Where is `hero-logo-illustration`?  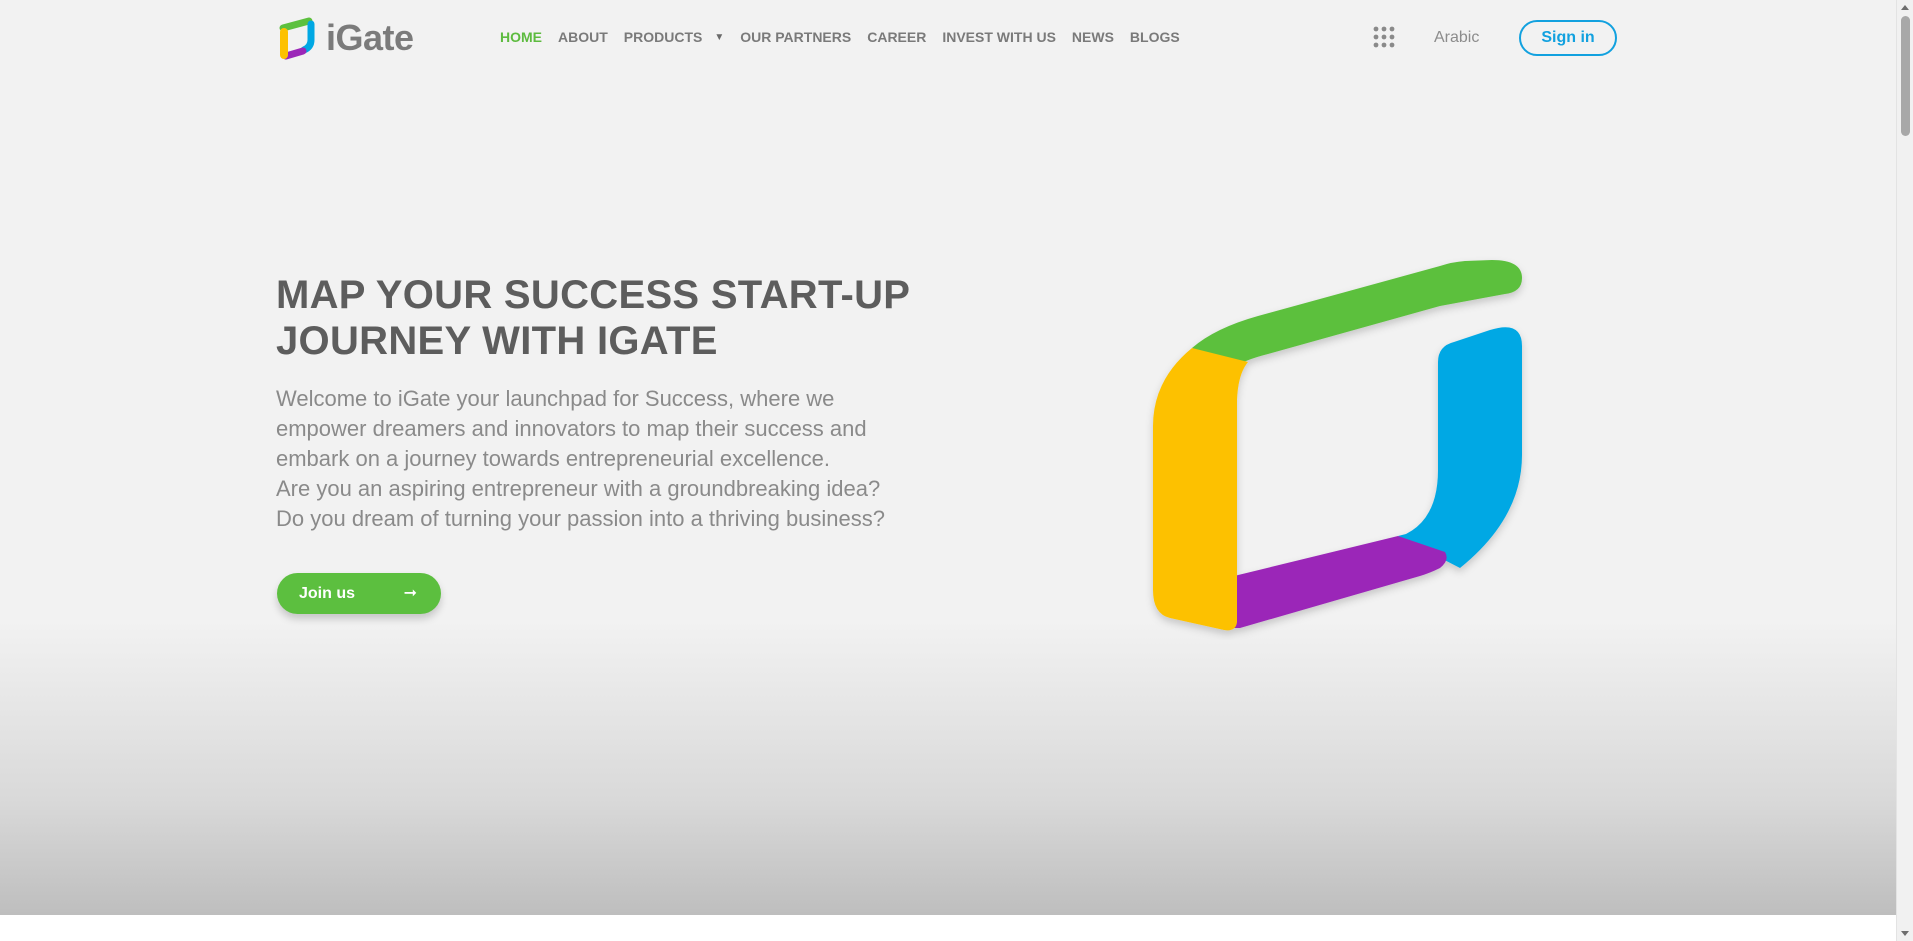 hero-logo-illustration is located at coordinates (1350, 447).